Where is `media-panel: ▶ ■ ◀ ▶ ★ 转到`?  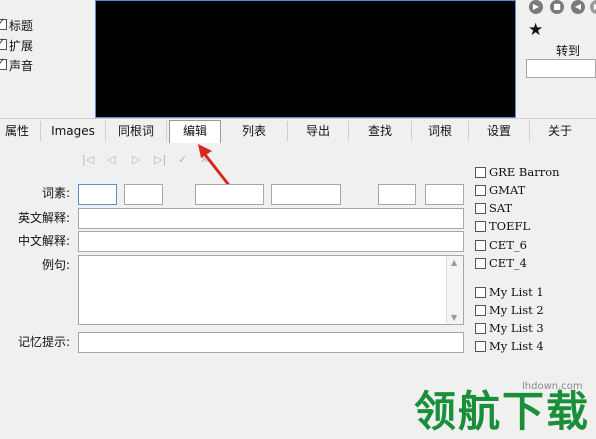 media-panel: ▶ ■ ◀ ▶ ★ 转到 is located at coordinates (561, 58).